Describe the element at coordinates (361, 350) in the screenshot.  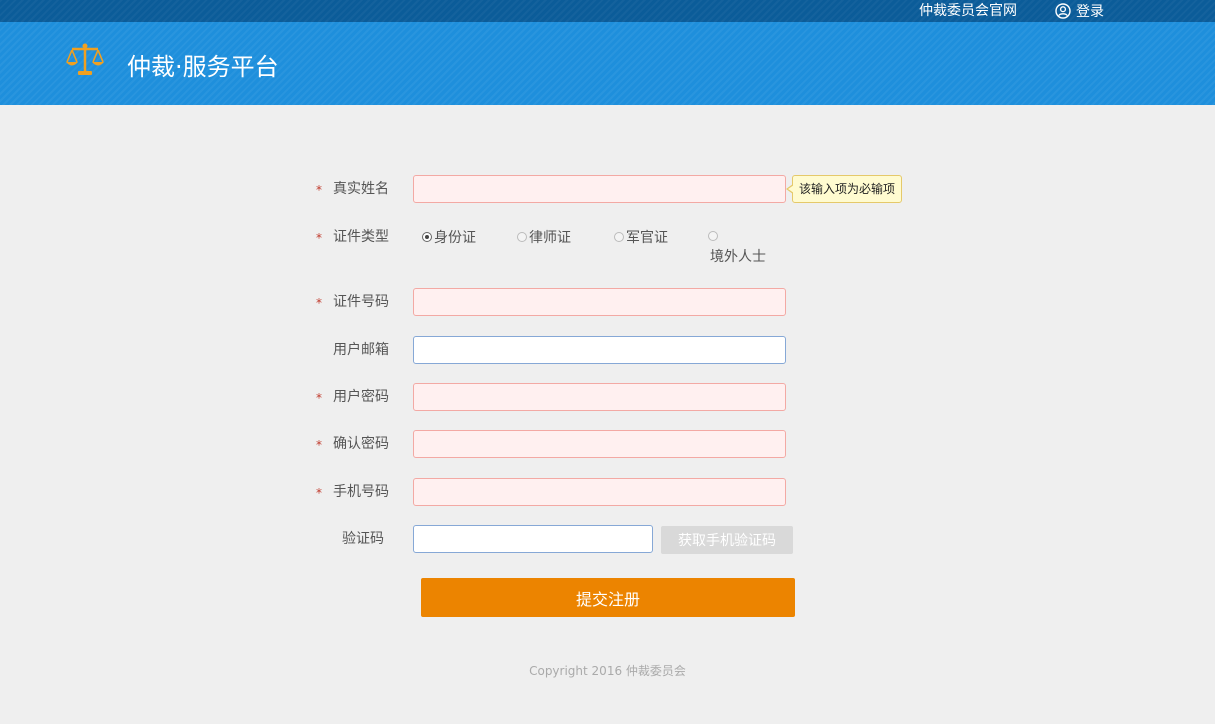
I see `email-label: 用户邮箱` at that location.